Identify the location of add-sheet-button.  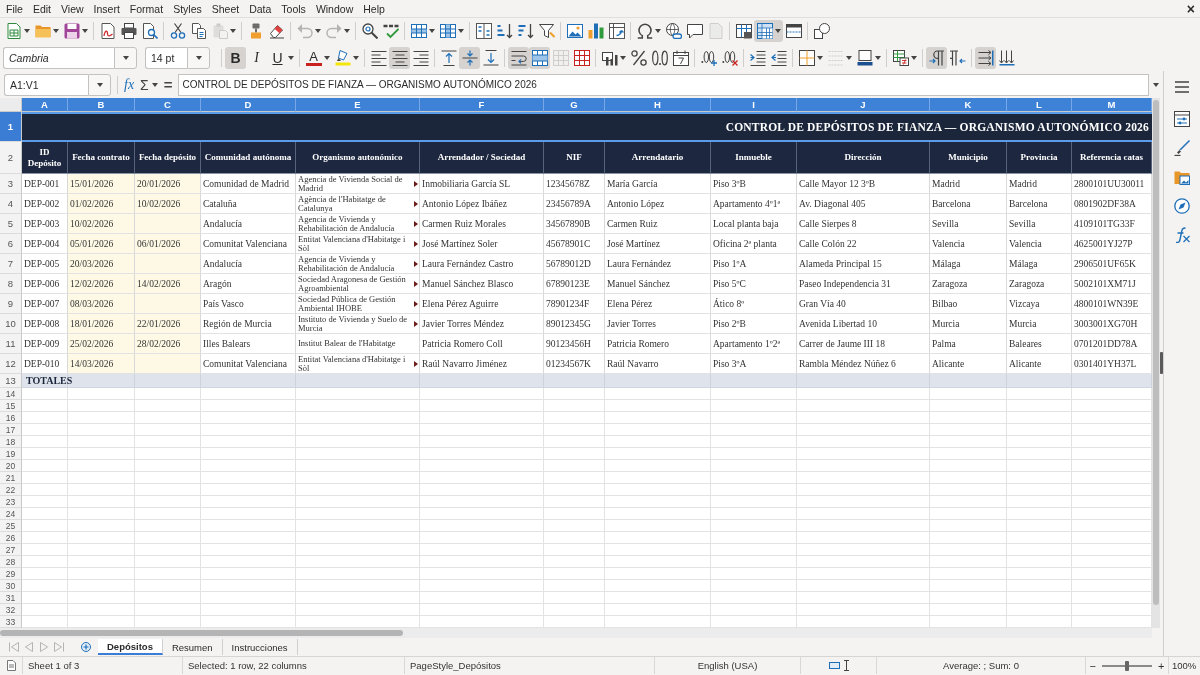
(86, 647).